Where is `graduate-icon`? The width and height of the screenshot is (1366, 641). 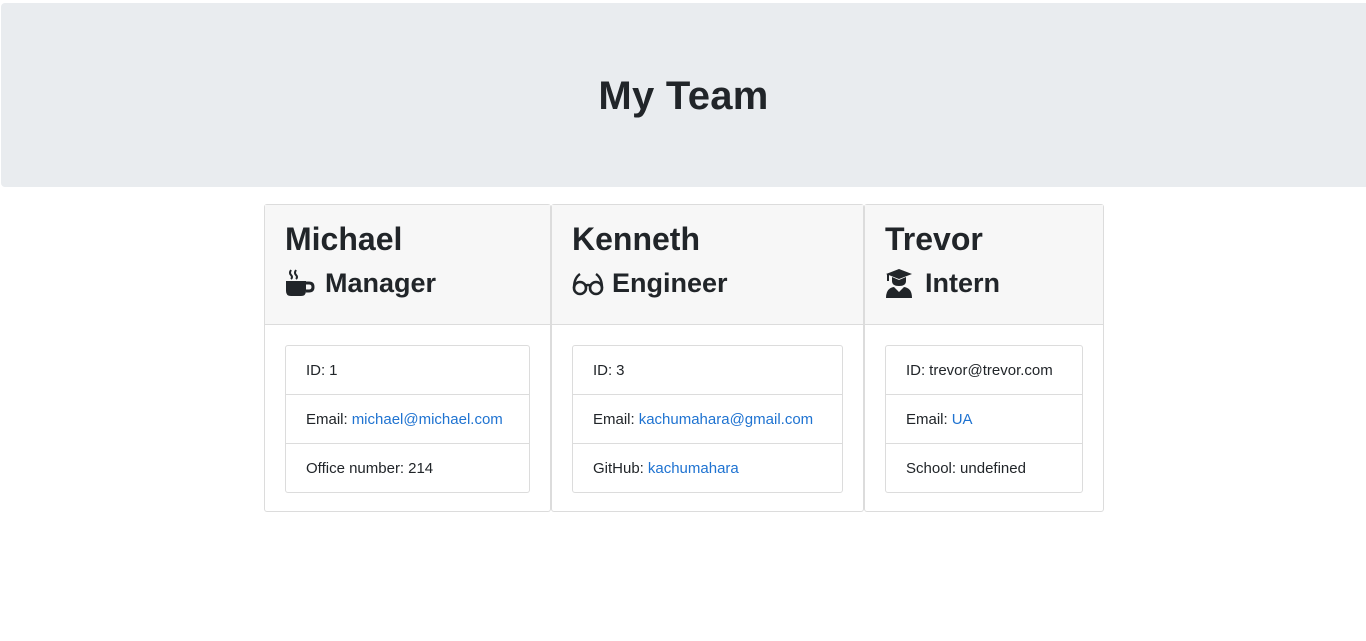 graduate-icon is located at coordinates (901, 283).